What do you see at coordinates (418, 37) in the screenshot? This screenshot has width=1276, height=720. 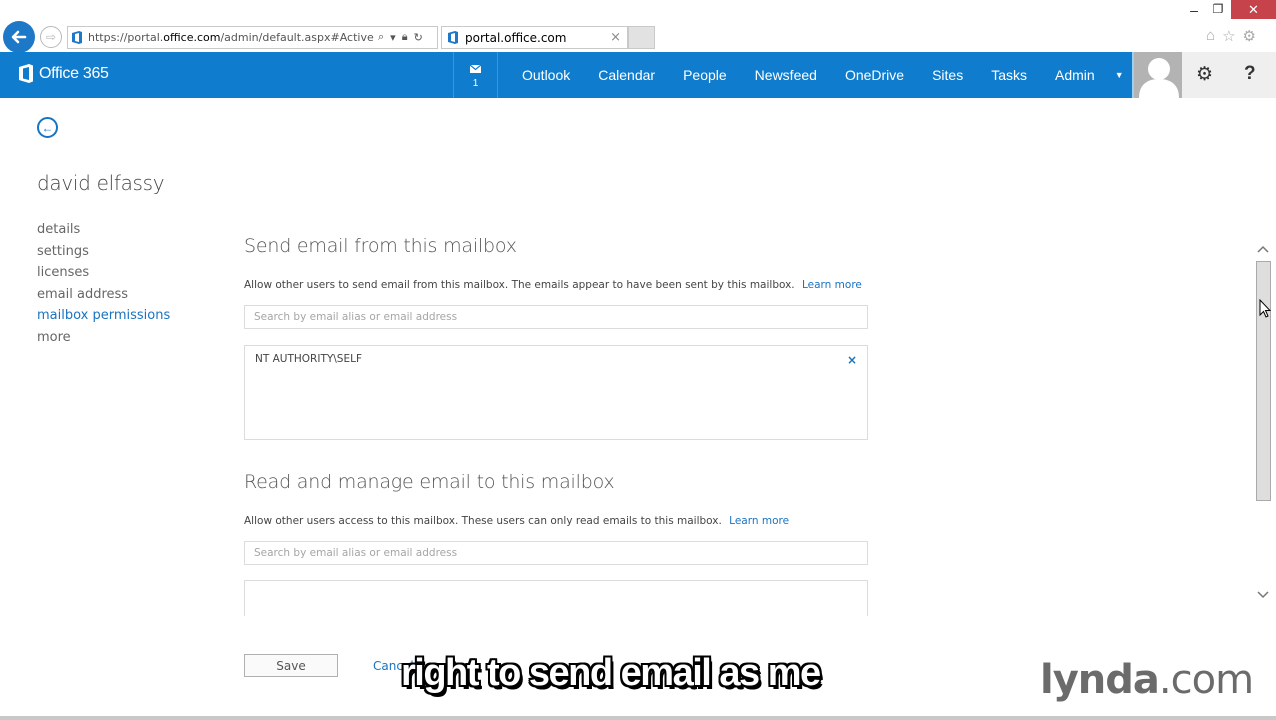 I see `refresh-icon: ↻` at bounding box center [418, 37].